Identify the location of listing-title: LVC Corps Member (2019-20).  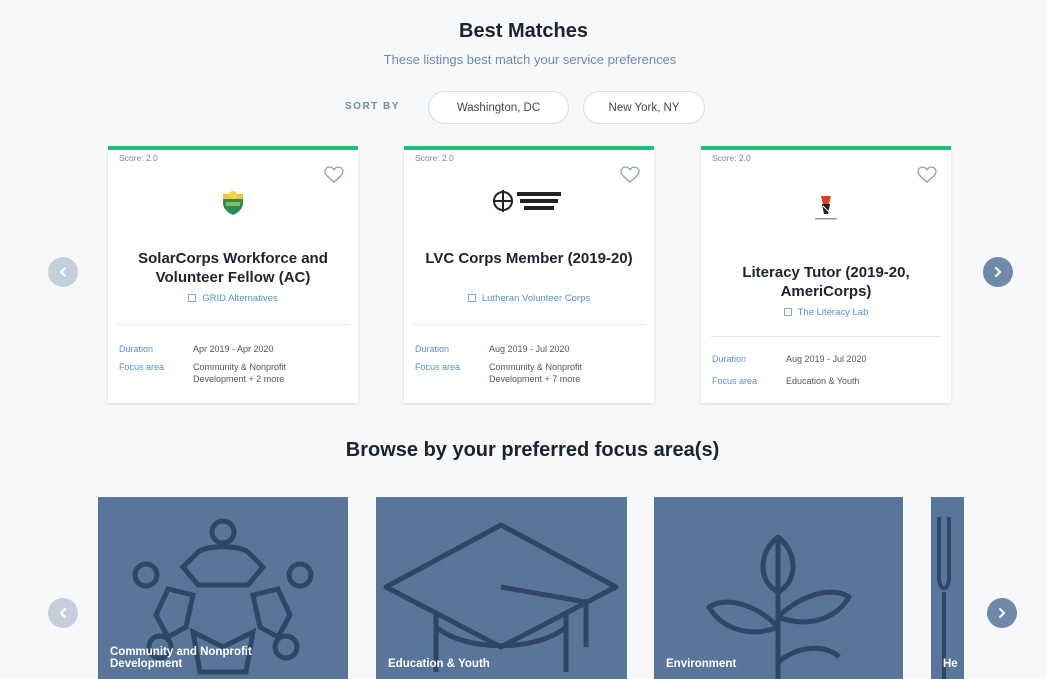
(529, 258).